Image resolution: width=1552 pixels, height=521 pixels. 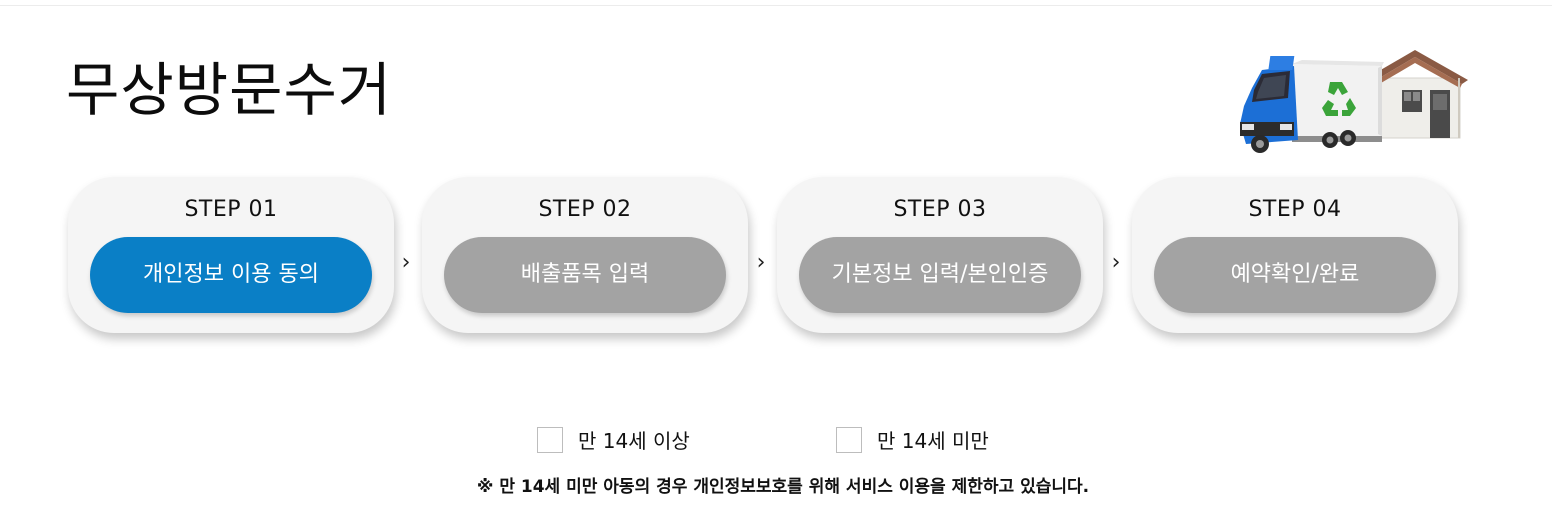 What do you see at coordinates (1295, 275) in the screenshot?
I see `step-button-reservation-complete: 예약확인/완료` at bounding box center [1295, 275].